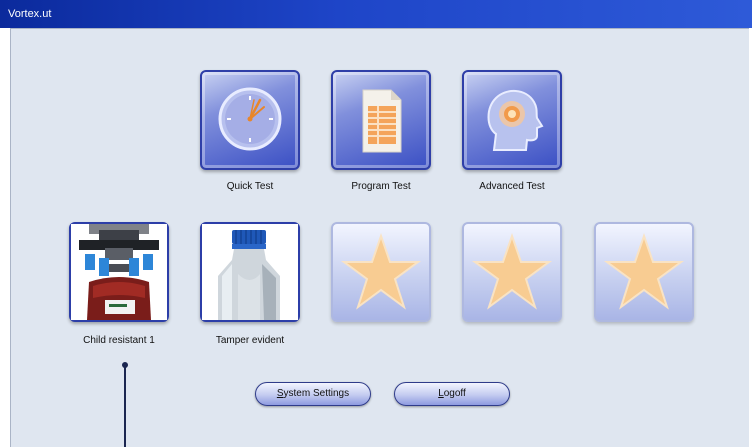 The image size is (752, 447). I want to click on child-resistant-1-button, so click(119, 272).